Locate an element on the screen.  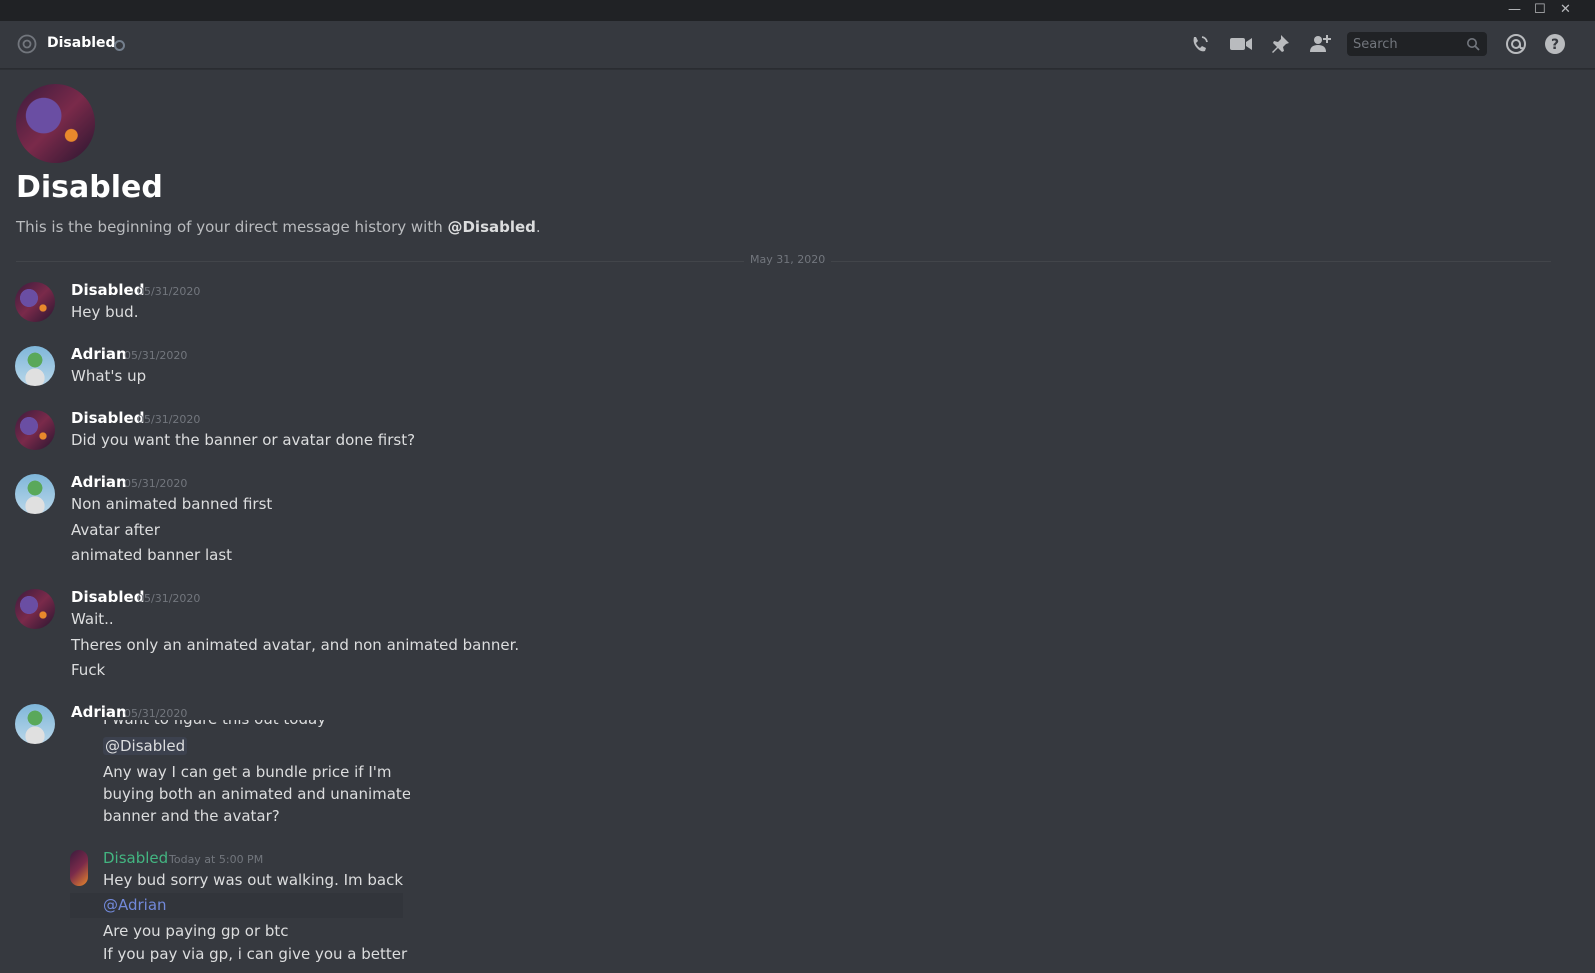
status-indicator is located at coordinates (119, 45).